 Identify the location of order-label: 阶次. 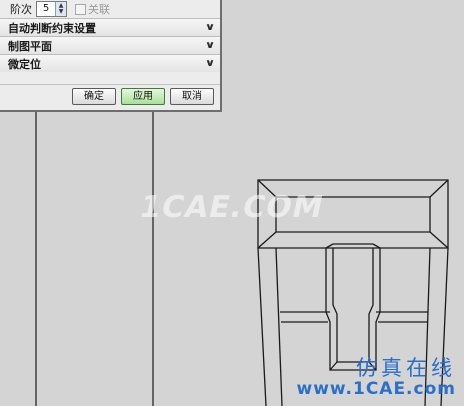
(21, 9).